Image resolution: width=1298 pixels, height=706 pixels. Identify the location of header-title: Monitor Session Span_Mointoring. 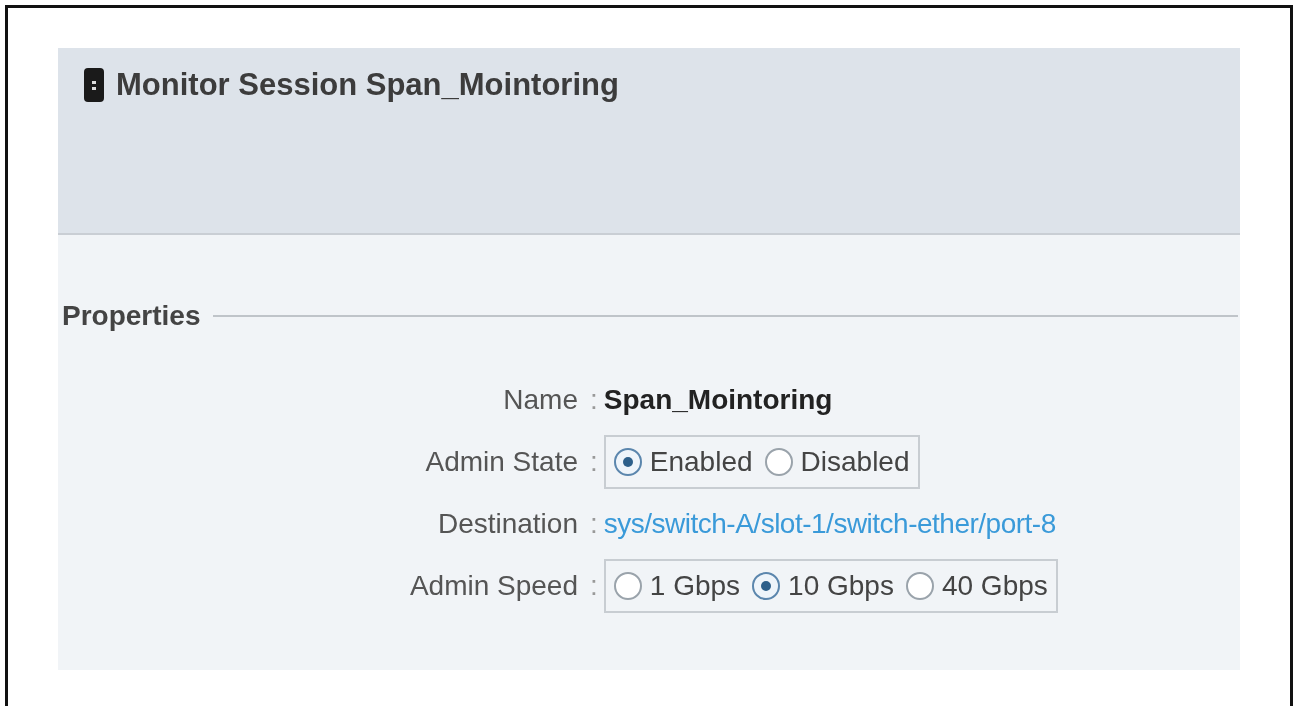
(367, 85).